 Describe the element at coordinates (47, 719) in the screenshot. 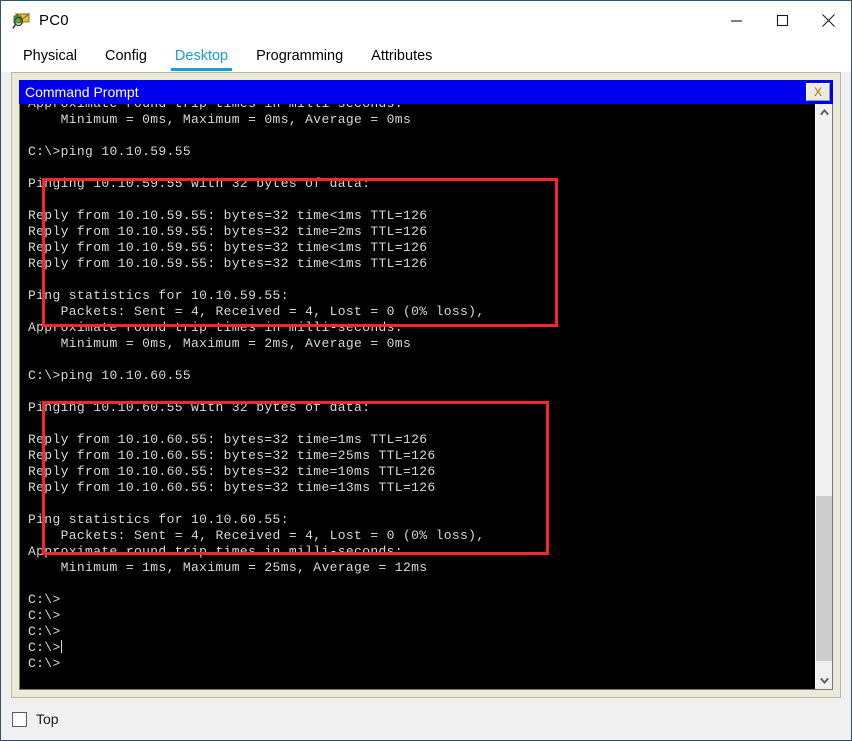

I see `top-checkbox-label: Top` at that location.